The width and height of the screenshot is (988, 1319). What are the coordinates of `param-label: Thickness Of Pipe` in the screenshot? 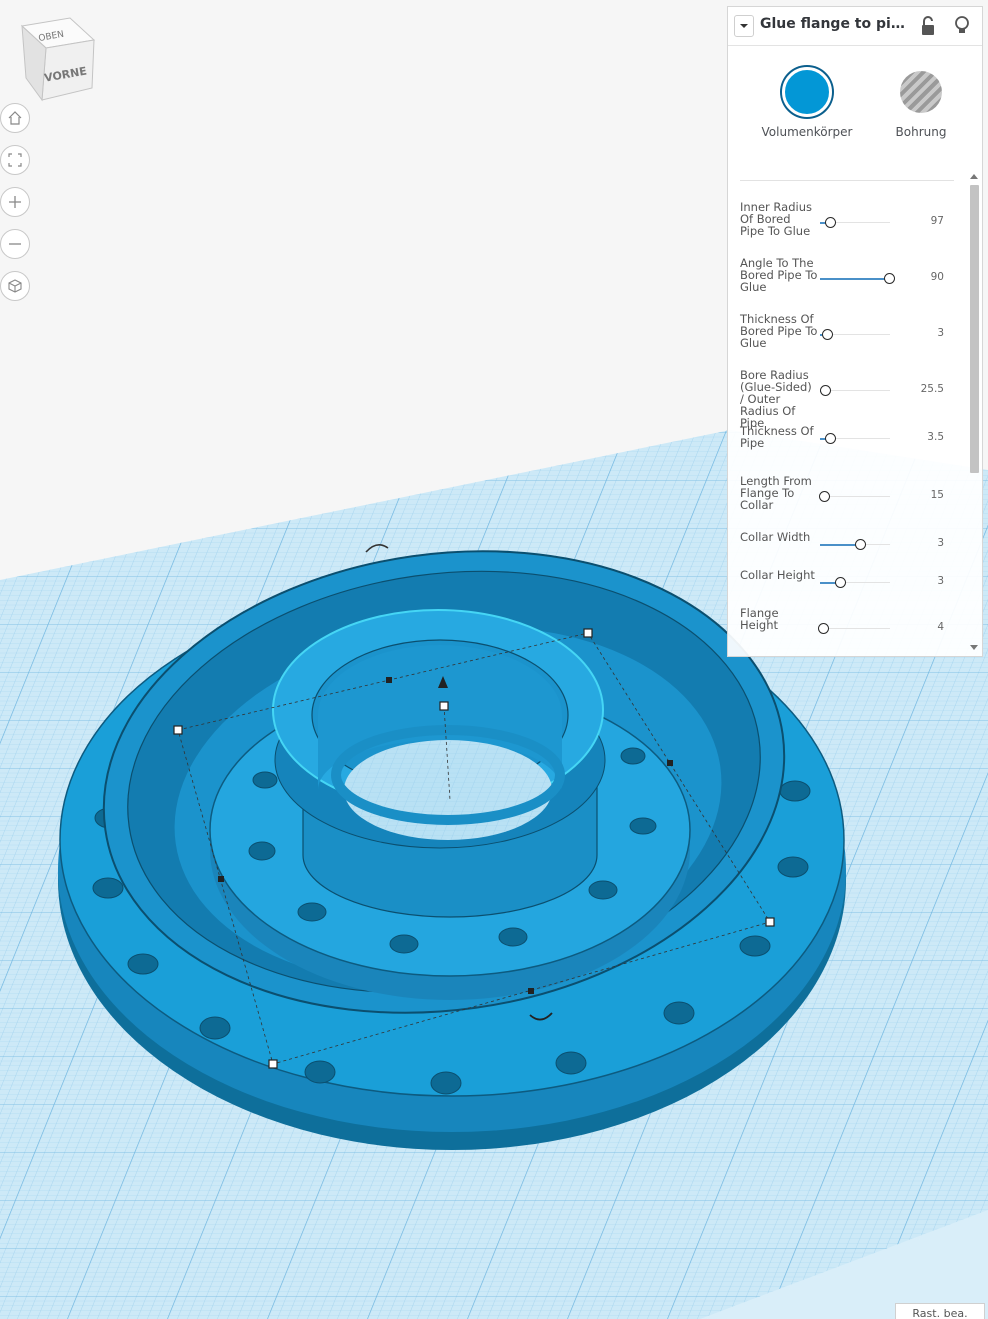 It's located at (777, 437).